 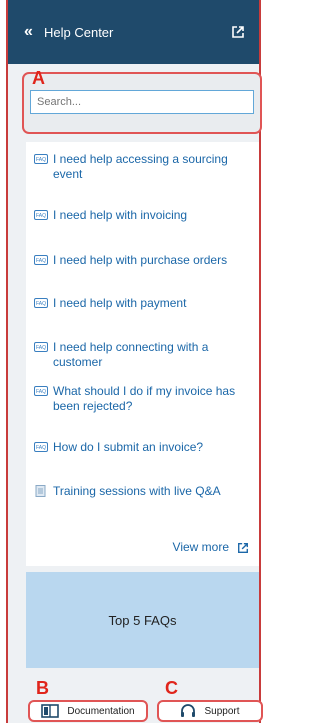 I want to click on faq-item: FAQ I need help with payment, so click(x=144, y=303).